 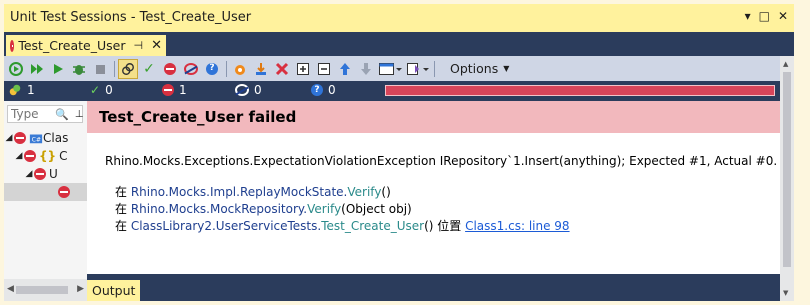 What do you see at coordinates (170, 69) in the screenshot?
I see `show-failed-icon` at bounding box center [170, 69].